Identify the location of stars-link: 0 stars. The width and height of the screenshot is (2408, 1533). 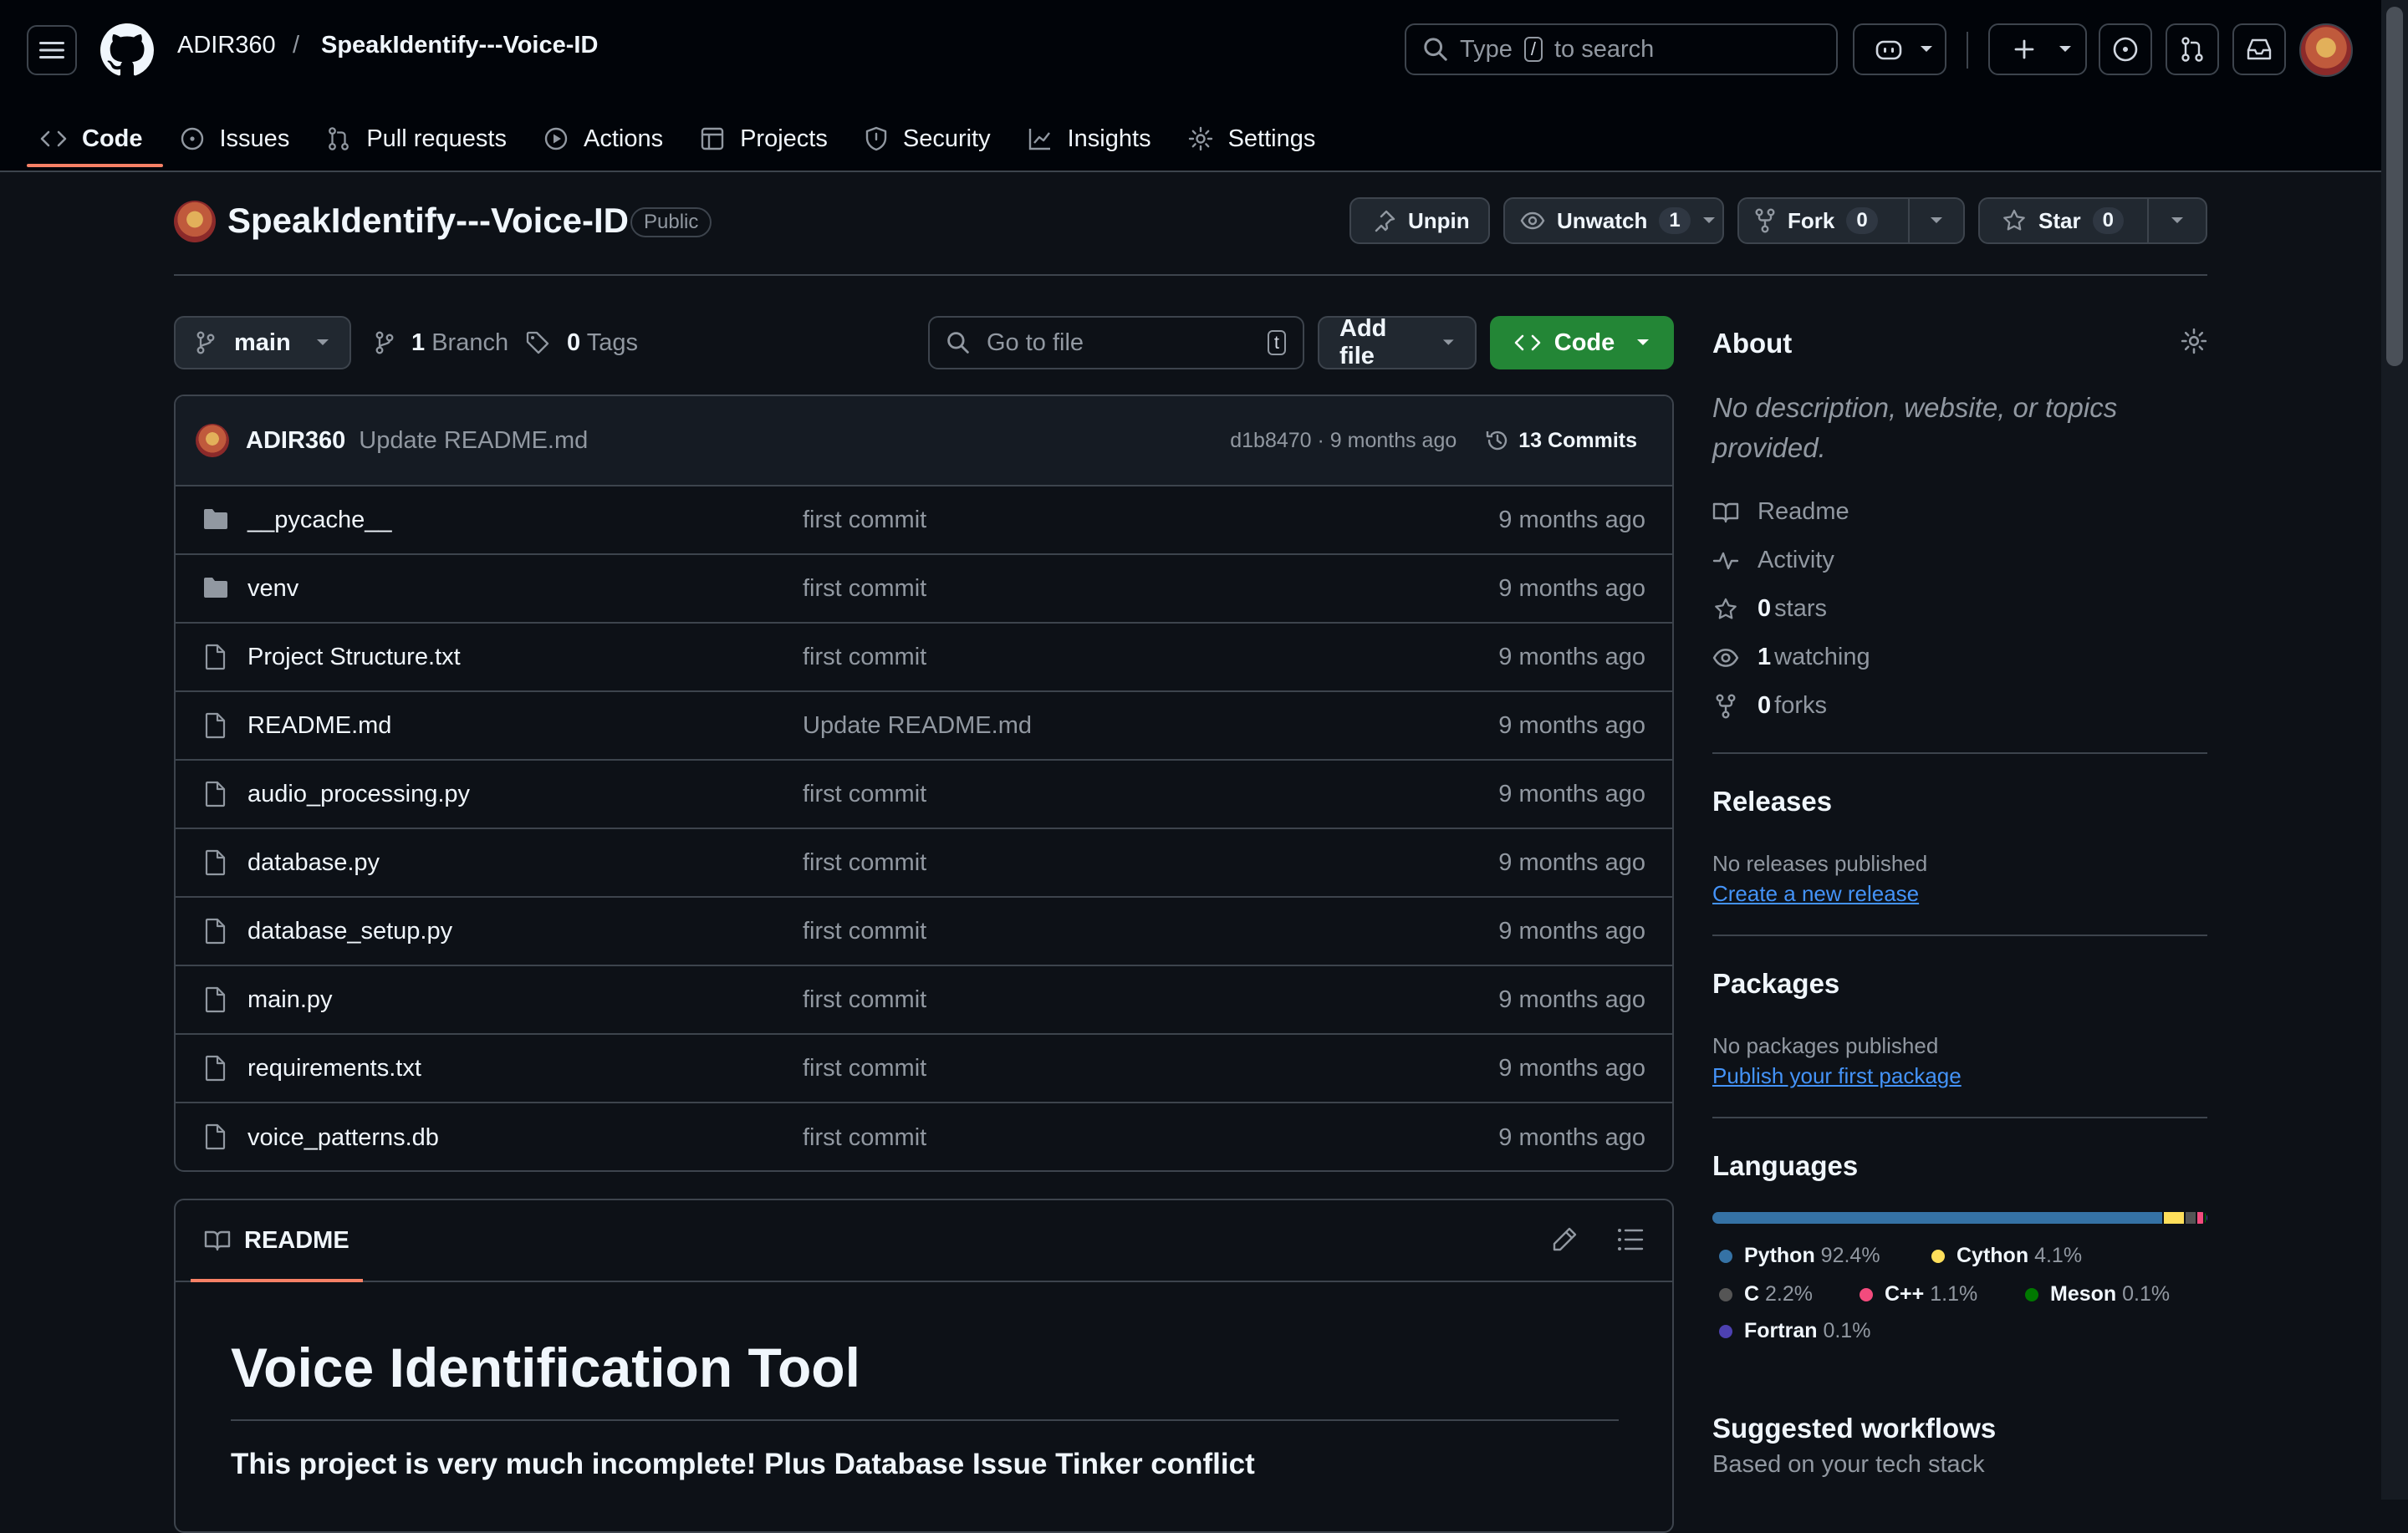
(1769, 609).